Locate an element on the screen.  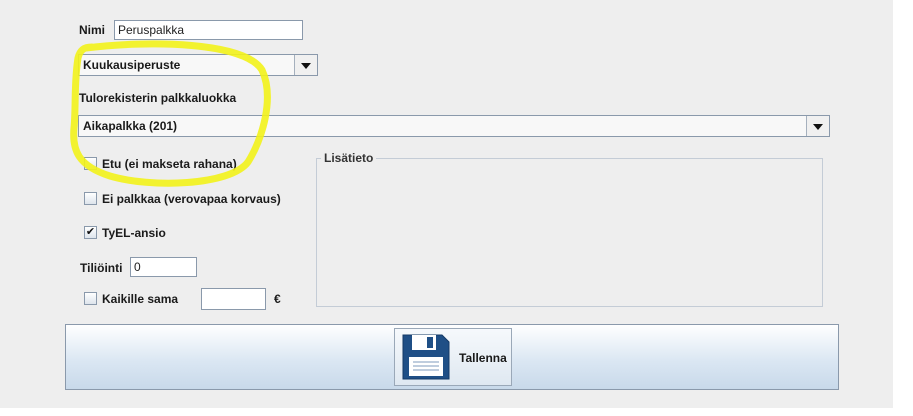
income-register-select-arrow is located at coordinates (817, 126).